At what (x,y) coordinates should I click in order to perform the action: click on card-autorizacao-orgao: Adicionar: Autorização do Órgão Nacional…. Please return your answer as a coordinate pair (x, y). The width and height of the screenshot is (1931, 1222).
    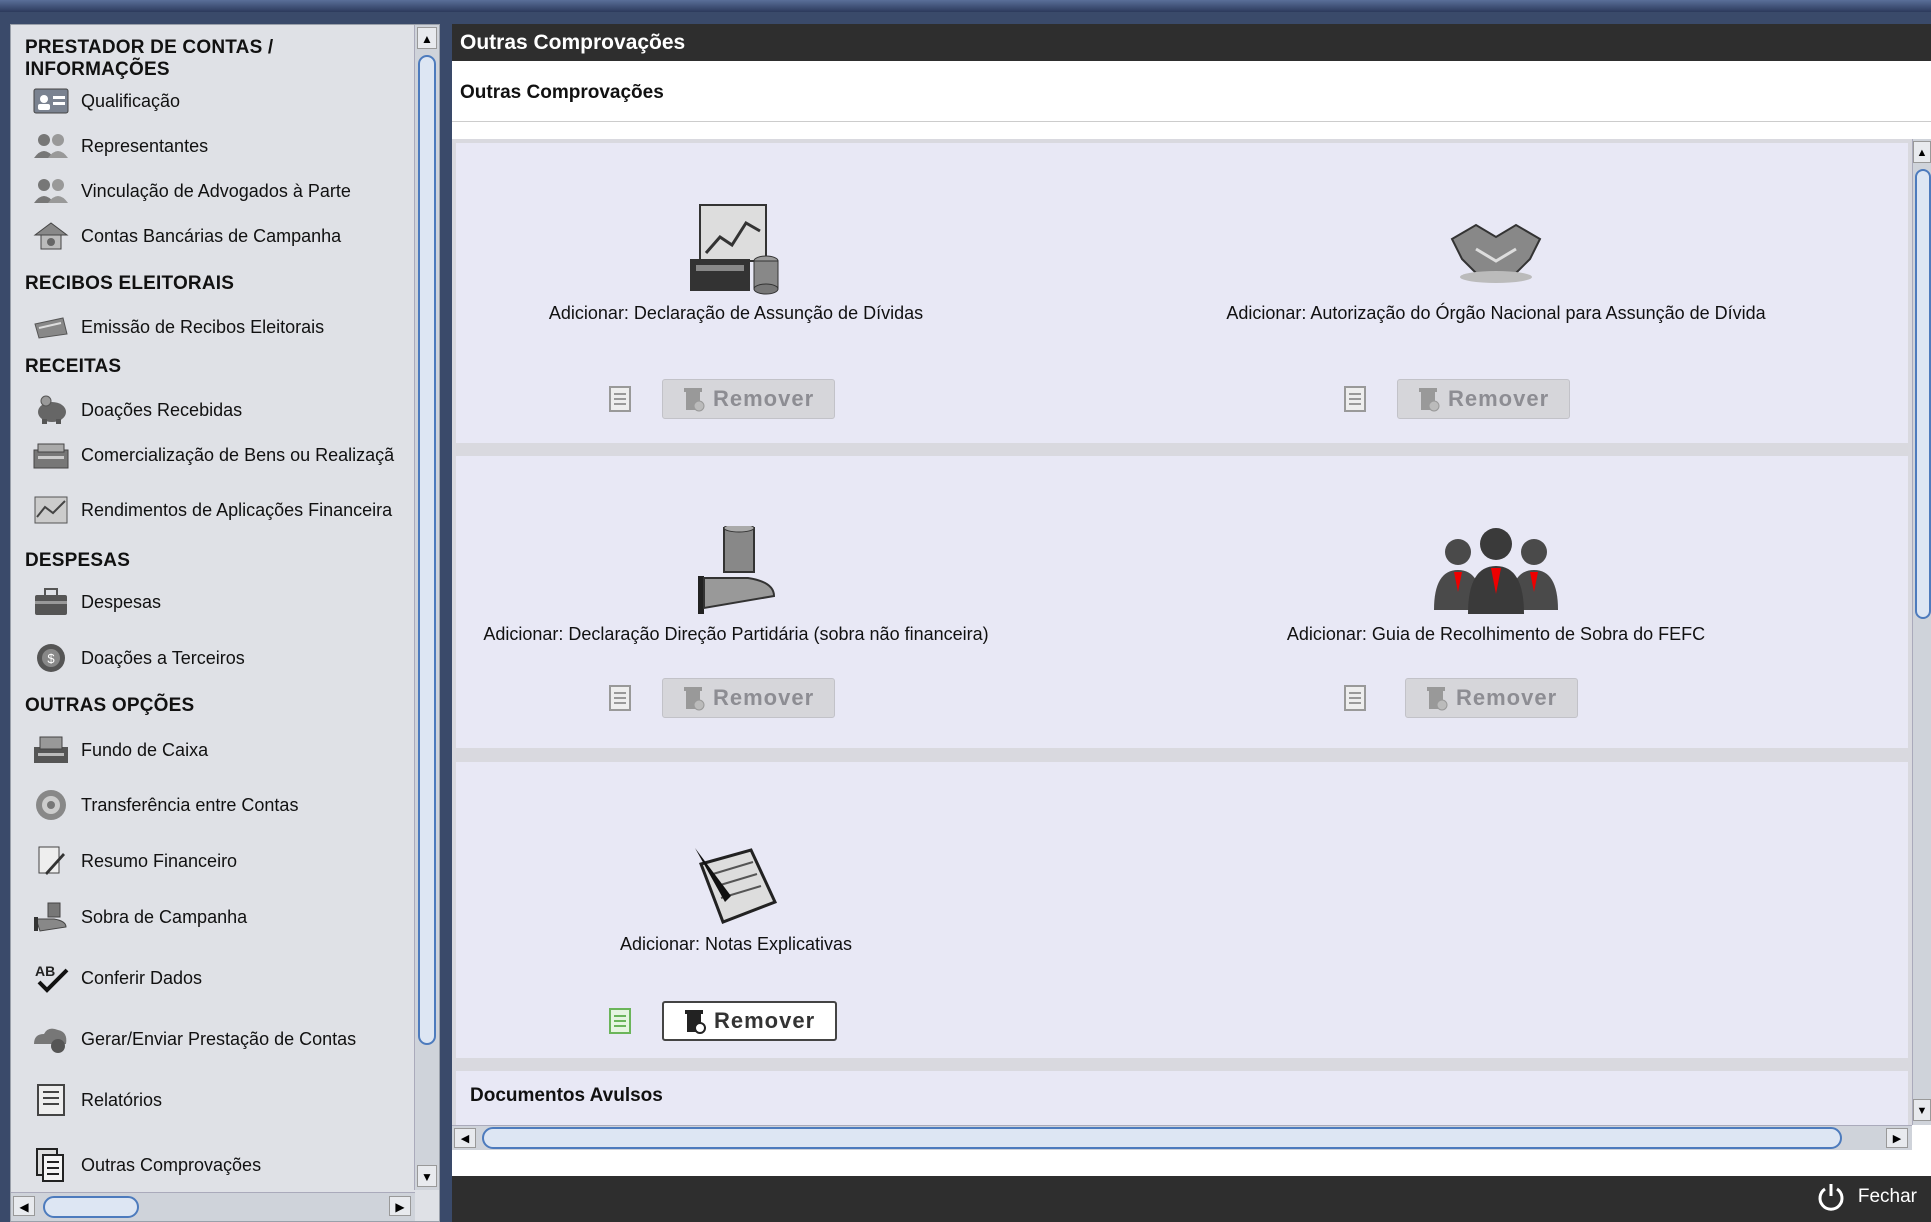
    Looking at the image, I should click on (1496, 263).